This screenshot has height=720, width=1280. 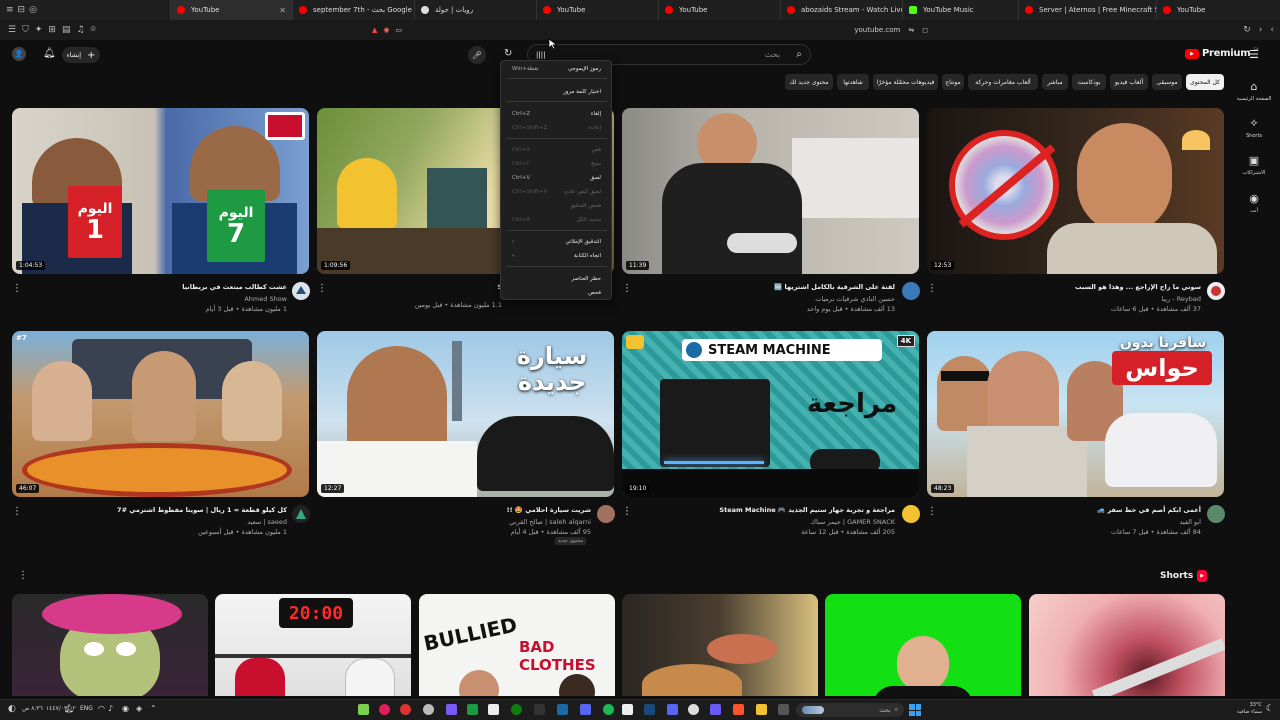 What do you see at coordinates (442, 510) in the screenshot?
I see `video-title: شريت سيارة احلامي 🤩 !!` at bounding box center [442, 510].